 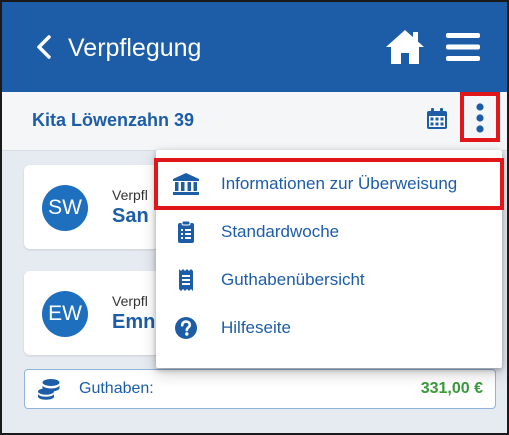 What do you see at coordinates (49, 389) in the screenshot?
I see `coins-icon` at bounding box center [49, 389].